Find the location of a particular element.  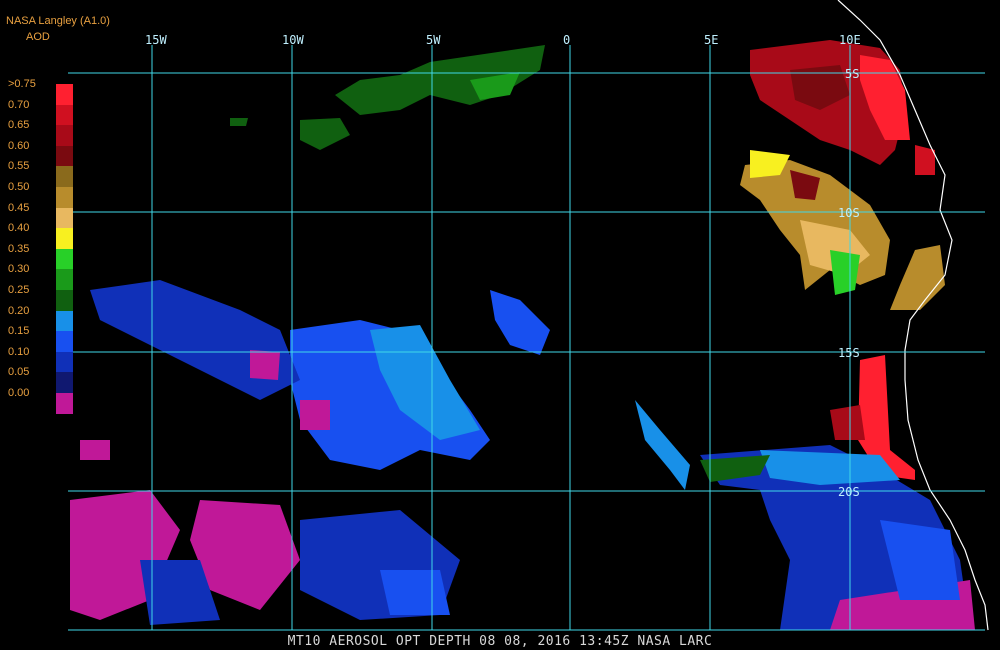

legend-label: 0.65 is located at coordinates (19, 125).